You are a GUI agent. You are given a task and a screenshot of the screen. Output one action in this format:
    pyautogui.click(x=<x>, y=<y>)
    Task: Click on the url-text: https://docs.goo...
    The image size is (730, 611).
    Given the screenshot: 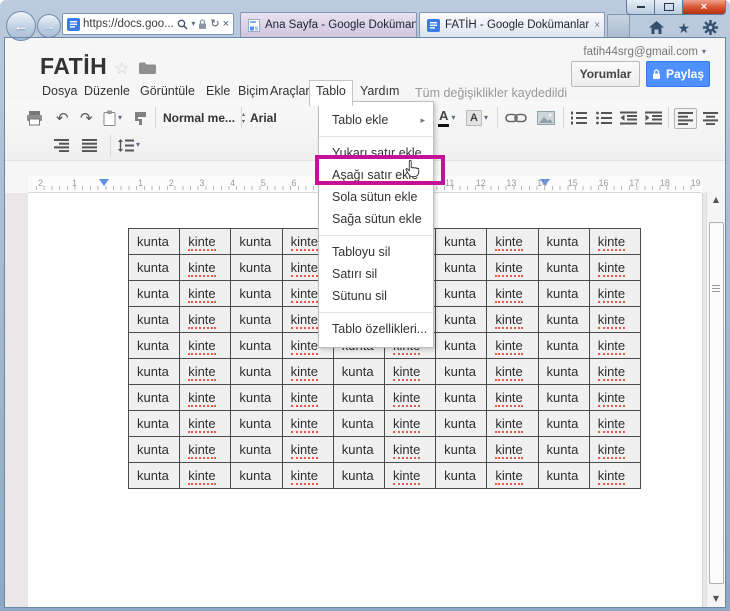 What is the action you would take?
    pyautogui.click(x=128, y=24)
    